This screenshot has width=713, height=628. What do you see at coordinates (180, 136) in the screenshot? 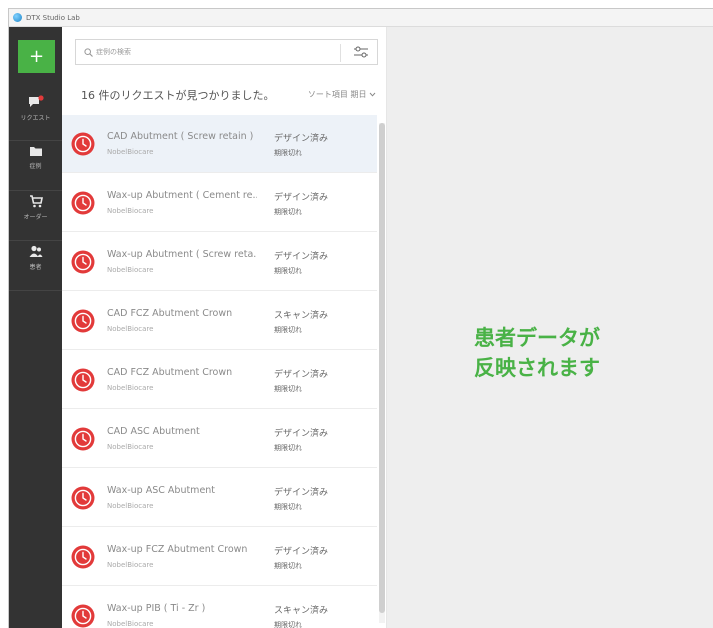
I see `request-title: CAD Abutment ( Screw retain )` at bounding box center [180, 136].